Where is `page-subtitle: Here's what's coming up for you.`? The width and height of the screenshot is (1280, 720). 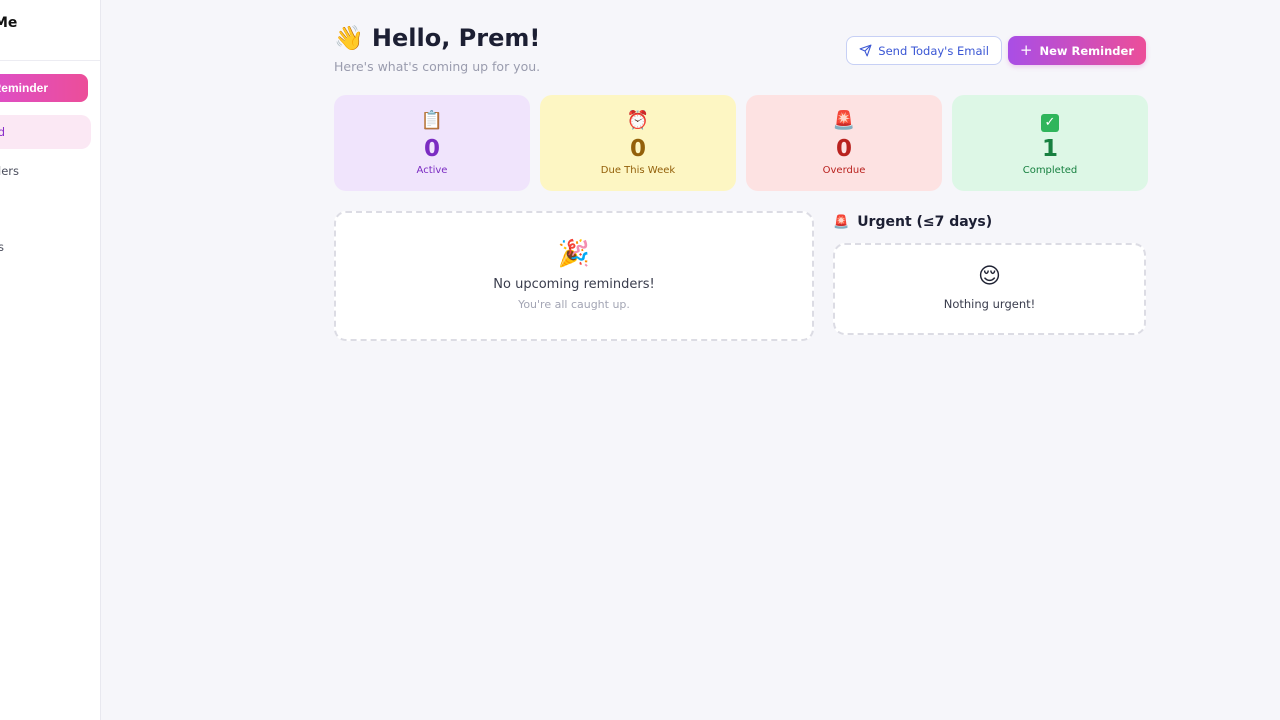 page-subtitle: Here's what's coming up for you. is located at coordinates (437, 66).